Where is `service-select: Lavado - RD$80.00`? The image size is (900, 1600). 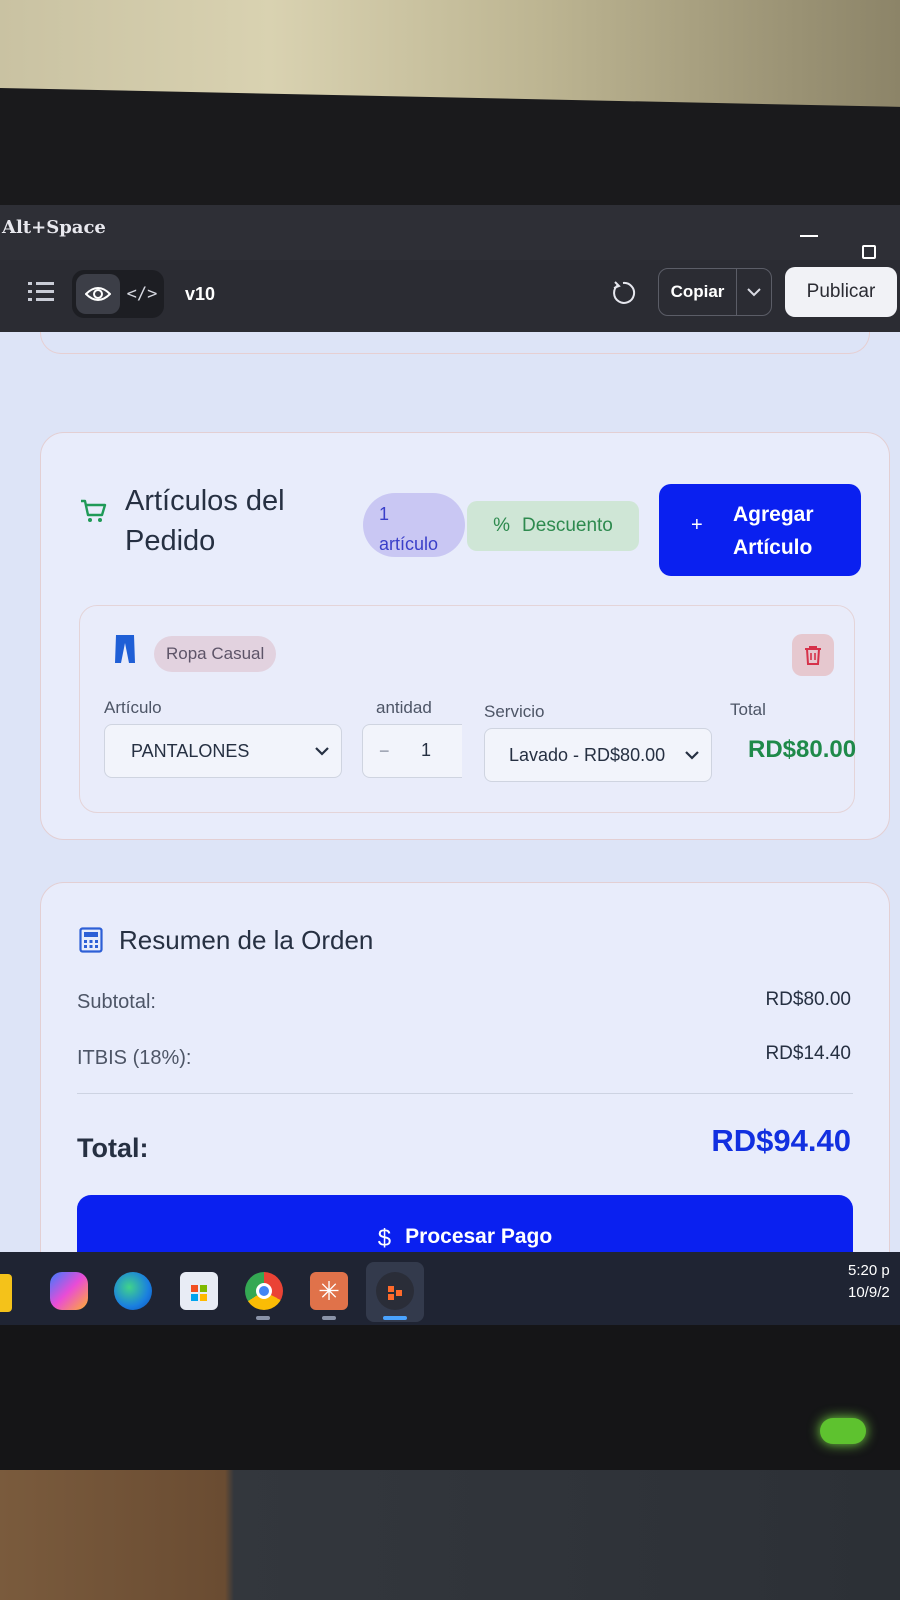
service-select: Lavado - RD$80.00 is located at coordinates (598, 755).